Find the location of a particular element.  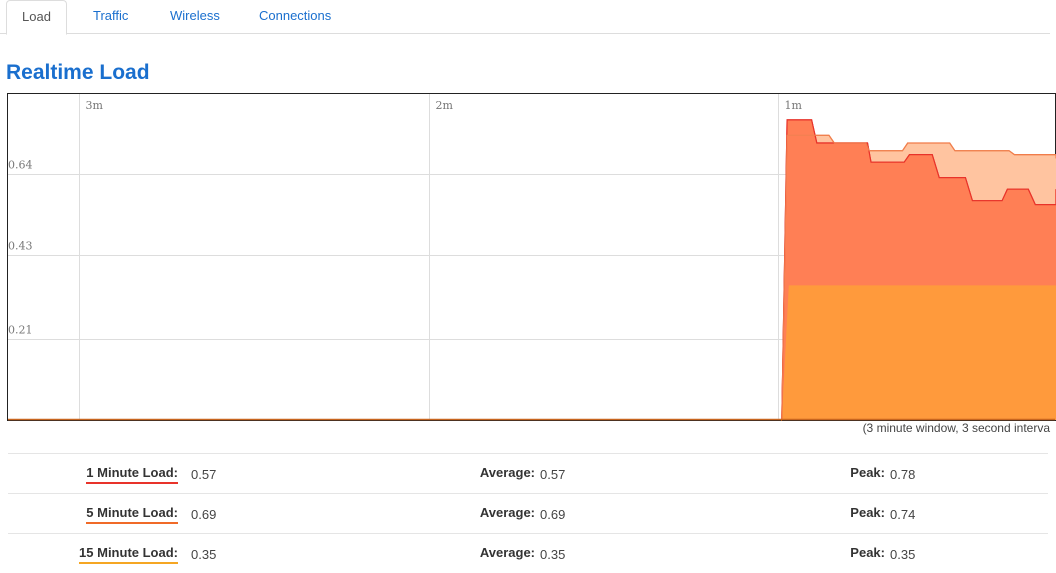

y-tick-label: 0.21 is located at coordinates (20, 330).